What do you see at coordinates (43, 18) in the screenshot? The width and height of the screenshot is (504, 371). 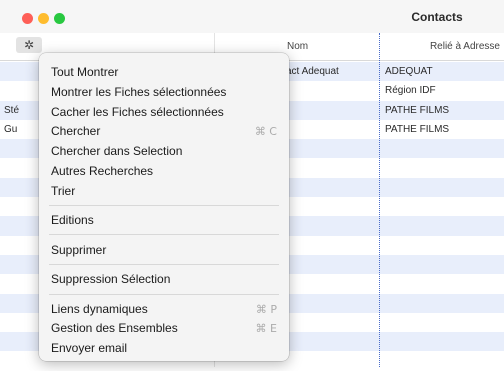 I see `minimize-window-button` at bounding box center [43, 18].